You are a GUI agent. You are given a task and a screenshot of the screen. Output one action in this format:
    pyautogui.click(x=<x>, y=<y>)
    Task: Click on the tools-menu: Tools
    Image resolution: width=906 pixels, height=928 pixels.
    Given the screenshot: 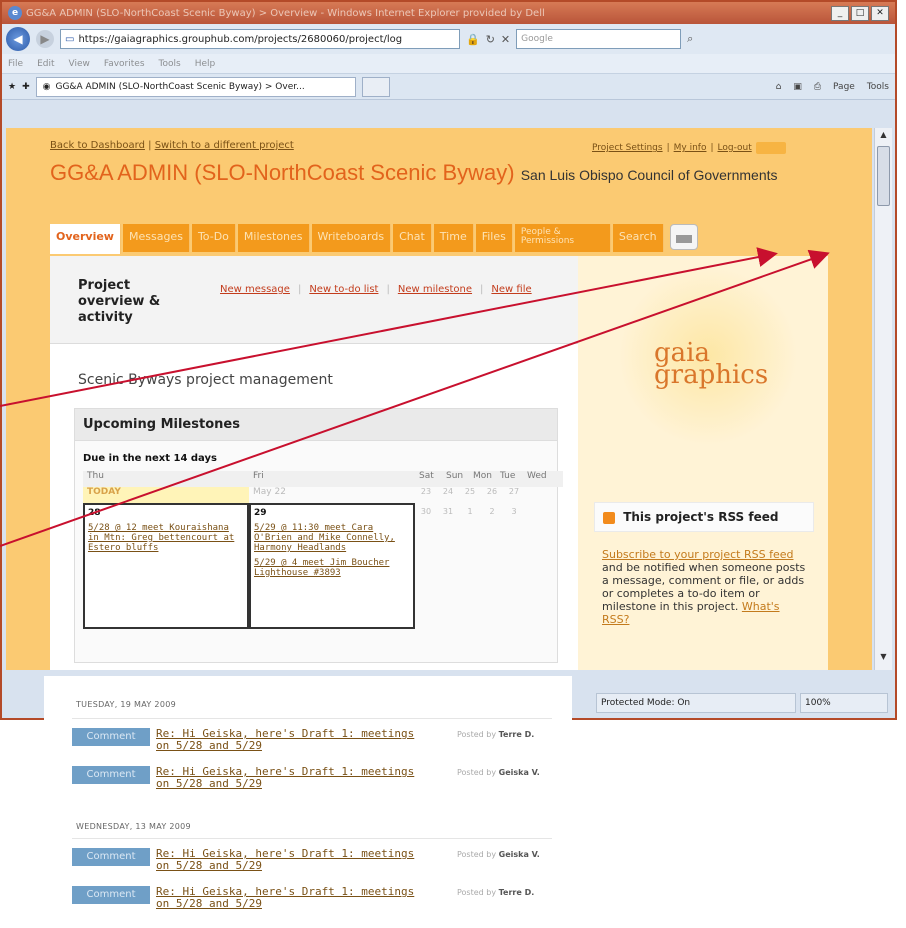 What is the action you would take?
    pyautogui.click(x=878, y=87)
    